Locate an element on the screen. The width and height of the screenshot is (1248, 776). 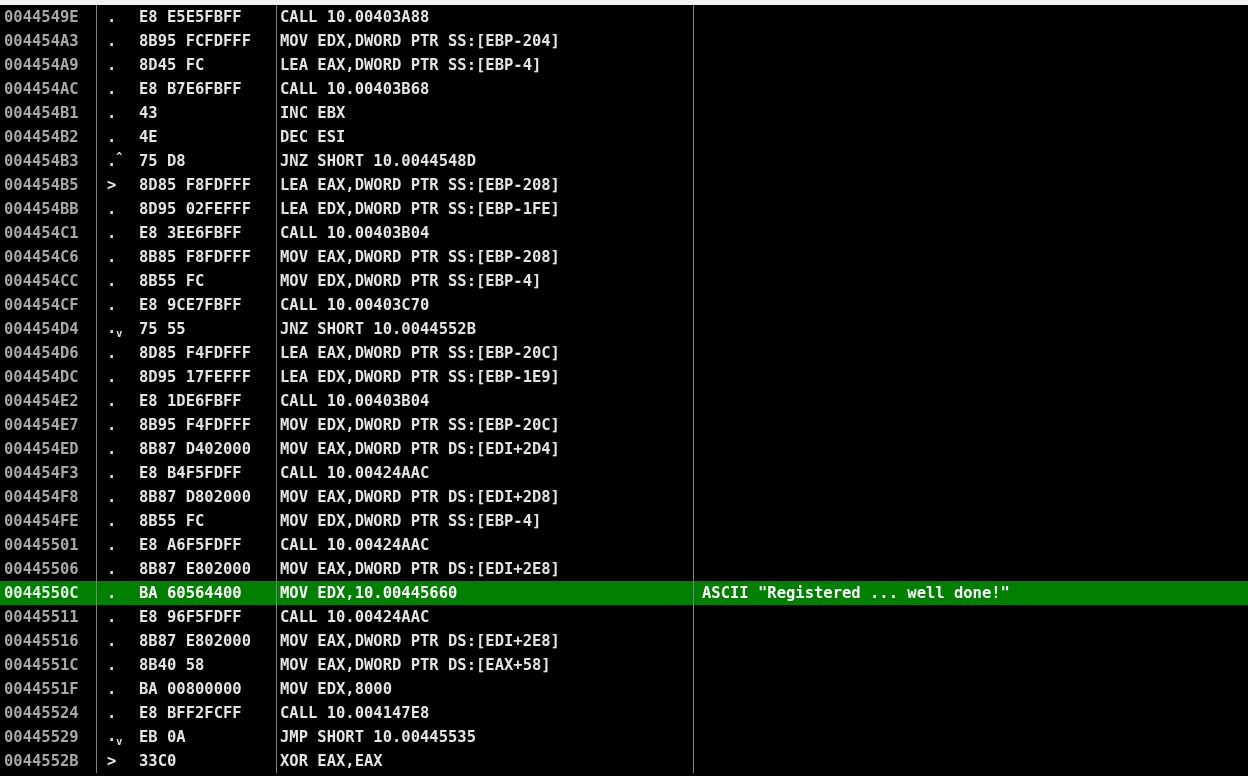
disassembly-row: 0044550C . BA 60564400 MOV EDX,10.00445660 ASCII "Registered ... well done!" is located at coordinates (624, 593).